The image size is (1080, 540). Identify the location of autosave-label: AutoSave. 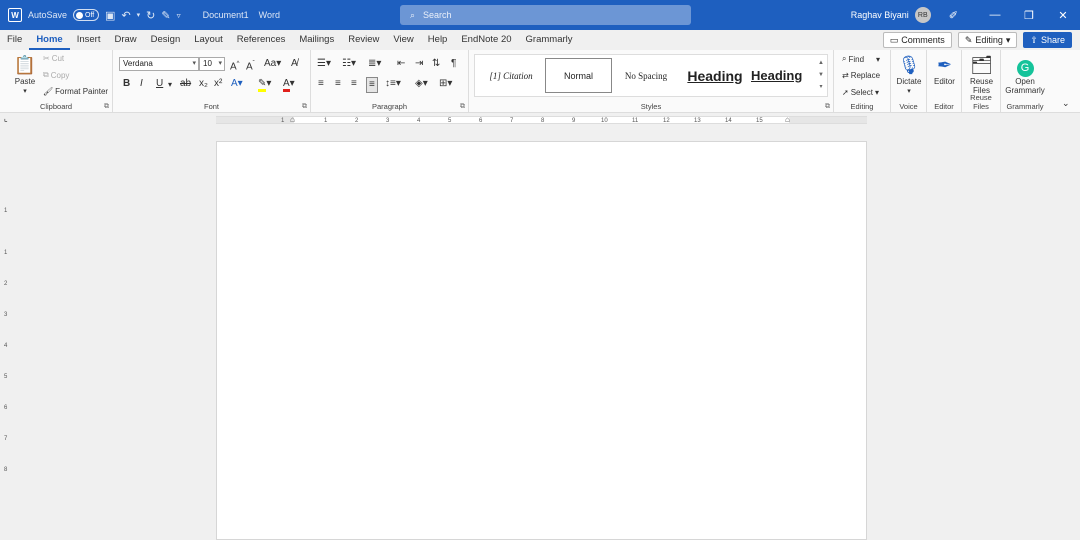
(48, 15).